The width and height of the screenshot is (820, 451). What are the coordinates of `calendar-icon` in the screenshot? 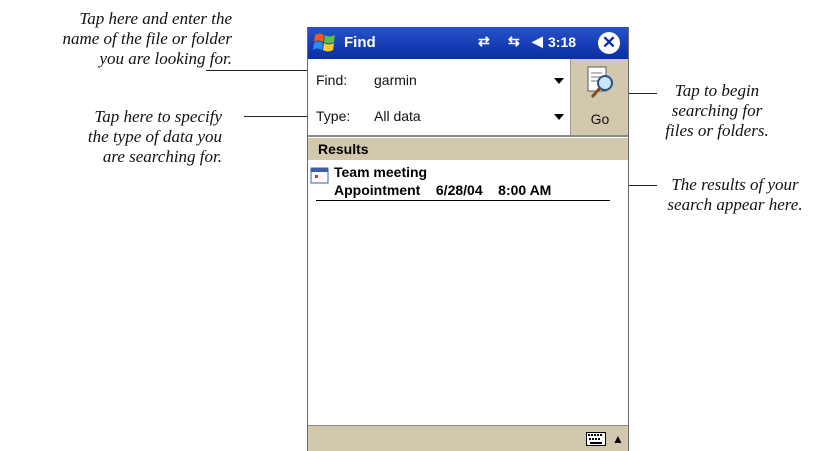 It's located at (319, 175).